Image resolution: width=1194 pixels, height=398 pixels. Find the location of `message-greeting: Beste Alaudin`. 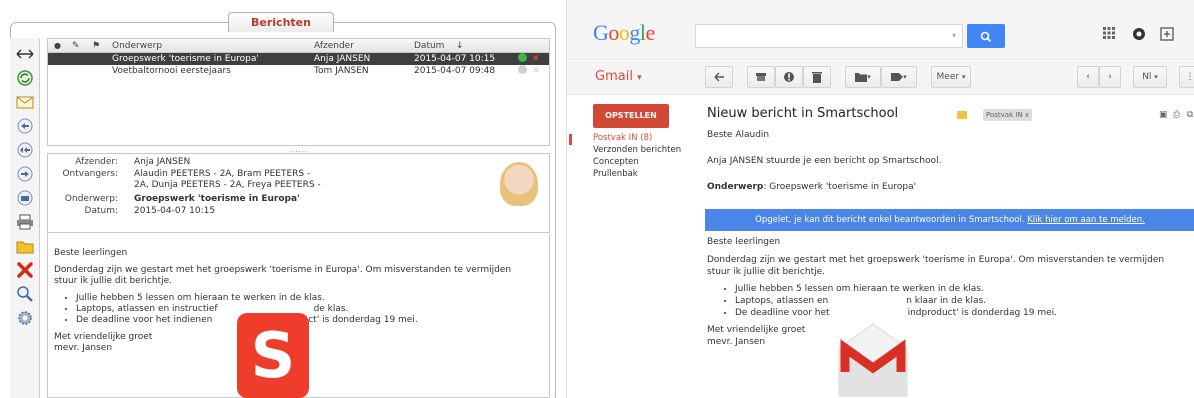

message-greeting: Beste Alaudin is located at coordinates (738, 135).